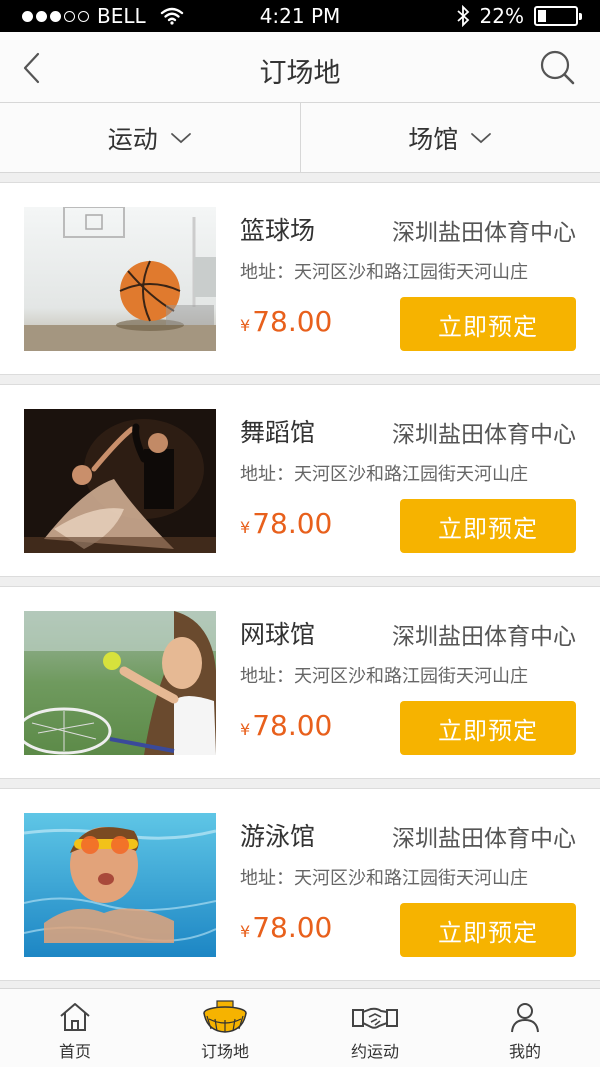 Image resolution: width=600 pixels, height=1067 pixels. I want to click on page-title: 订场地, so click(300, 73).